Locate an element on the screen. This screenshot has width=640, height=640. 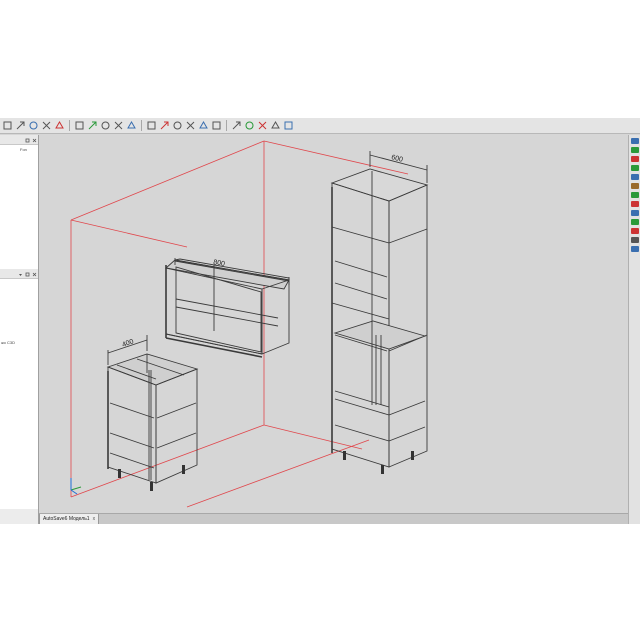
zoom-box-icon is located at coordinates (59, 125).